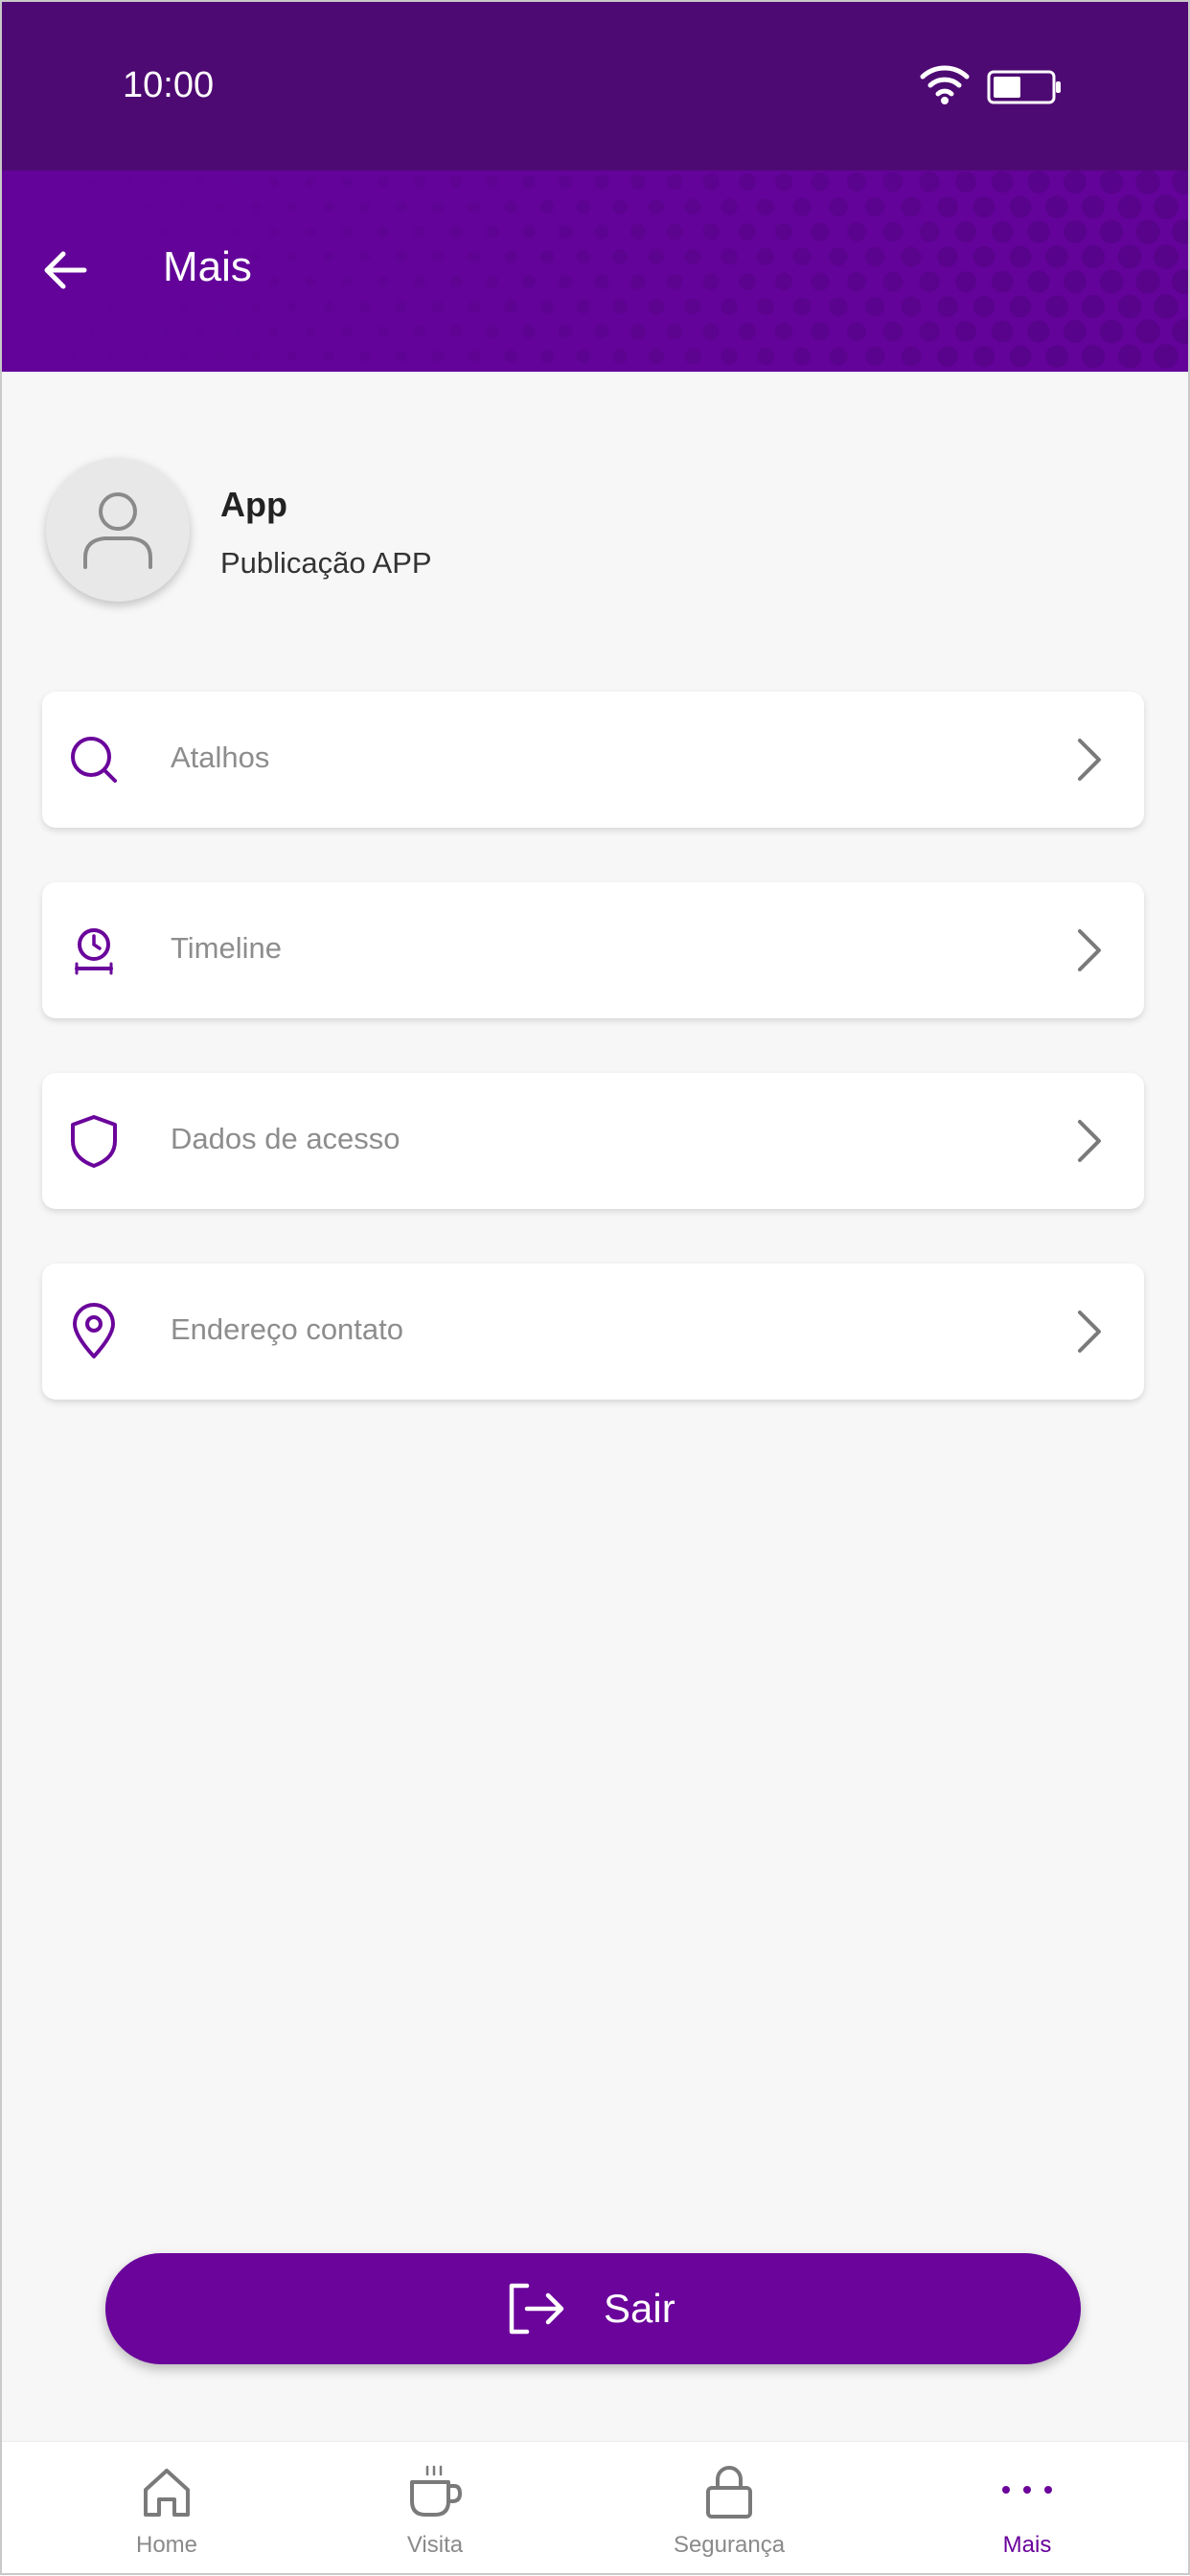  I want to click on wifi-icon, so click(945, 84).